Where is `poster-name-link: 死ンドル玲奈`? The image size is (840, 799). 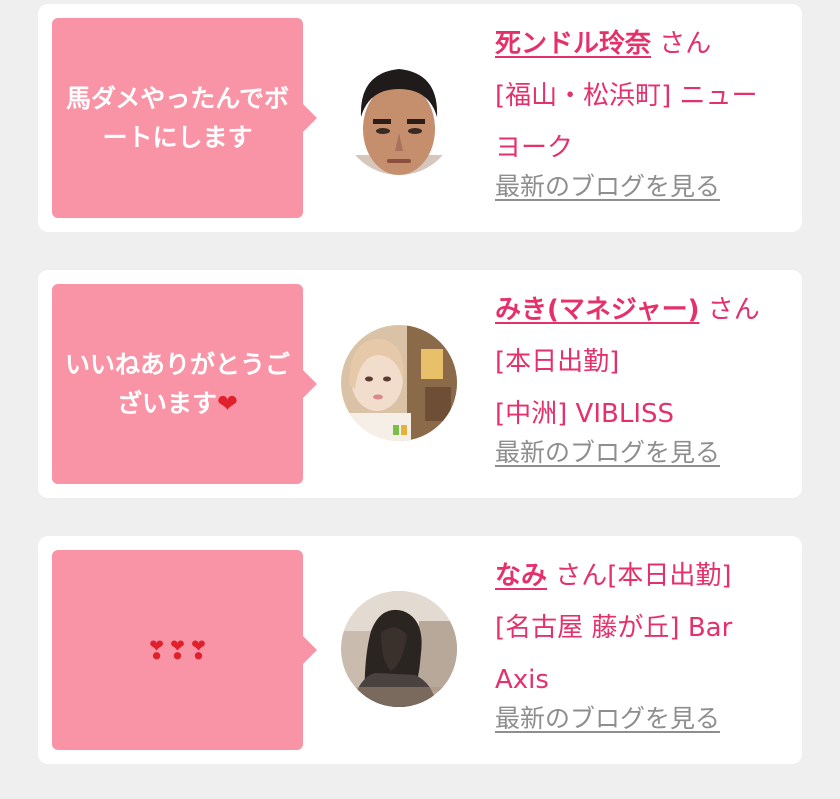 poster-name-link: 死ンドル玲奈 is located at coordinates (573, 44).